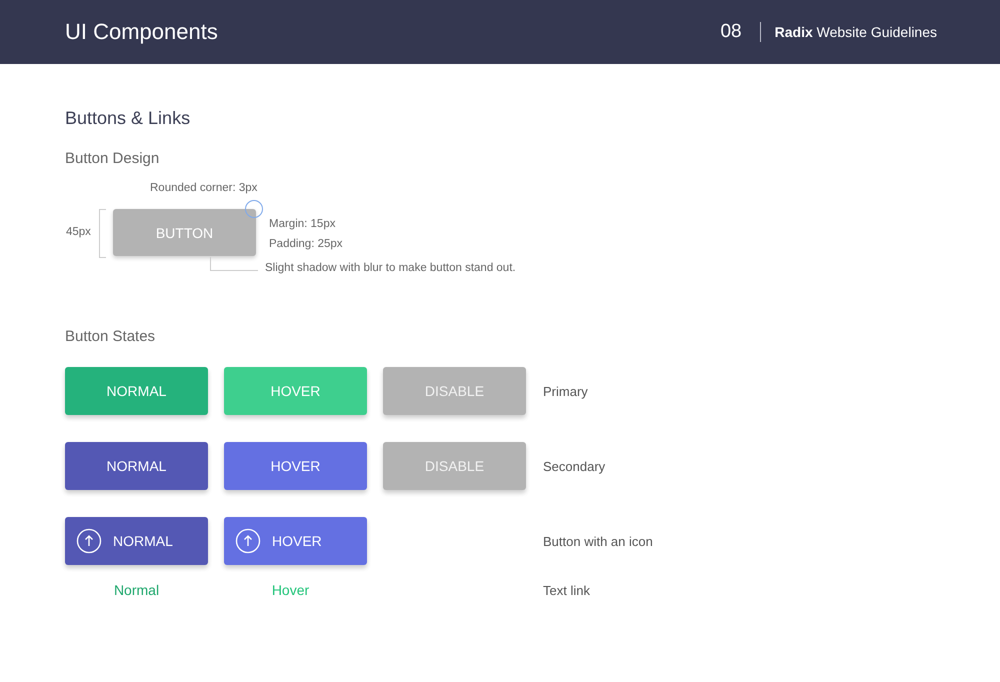 This screenshot has width=1000, height=682. I want to click on page-title: UI Components, so click(141, 32).